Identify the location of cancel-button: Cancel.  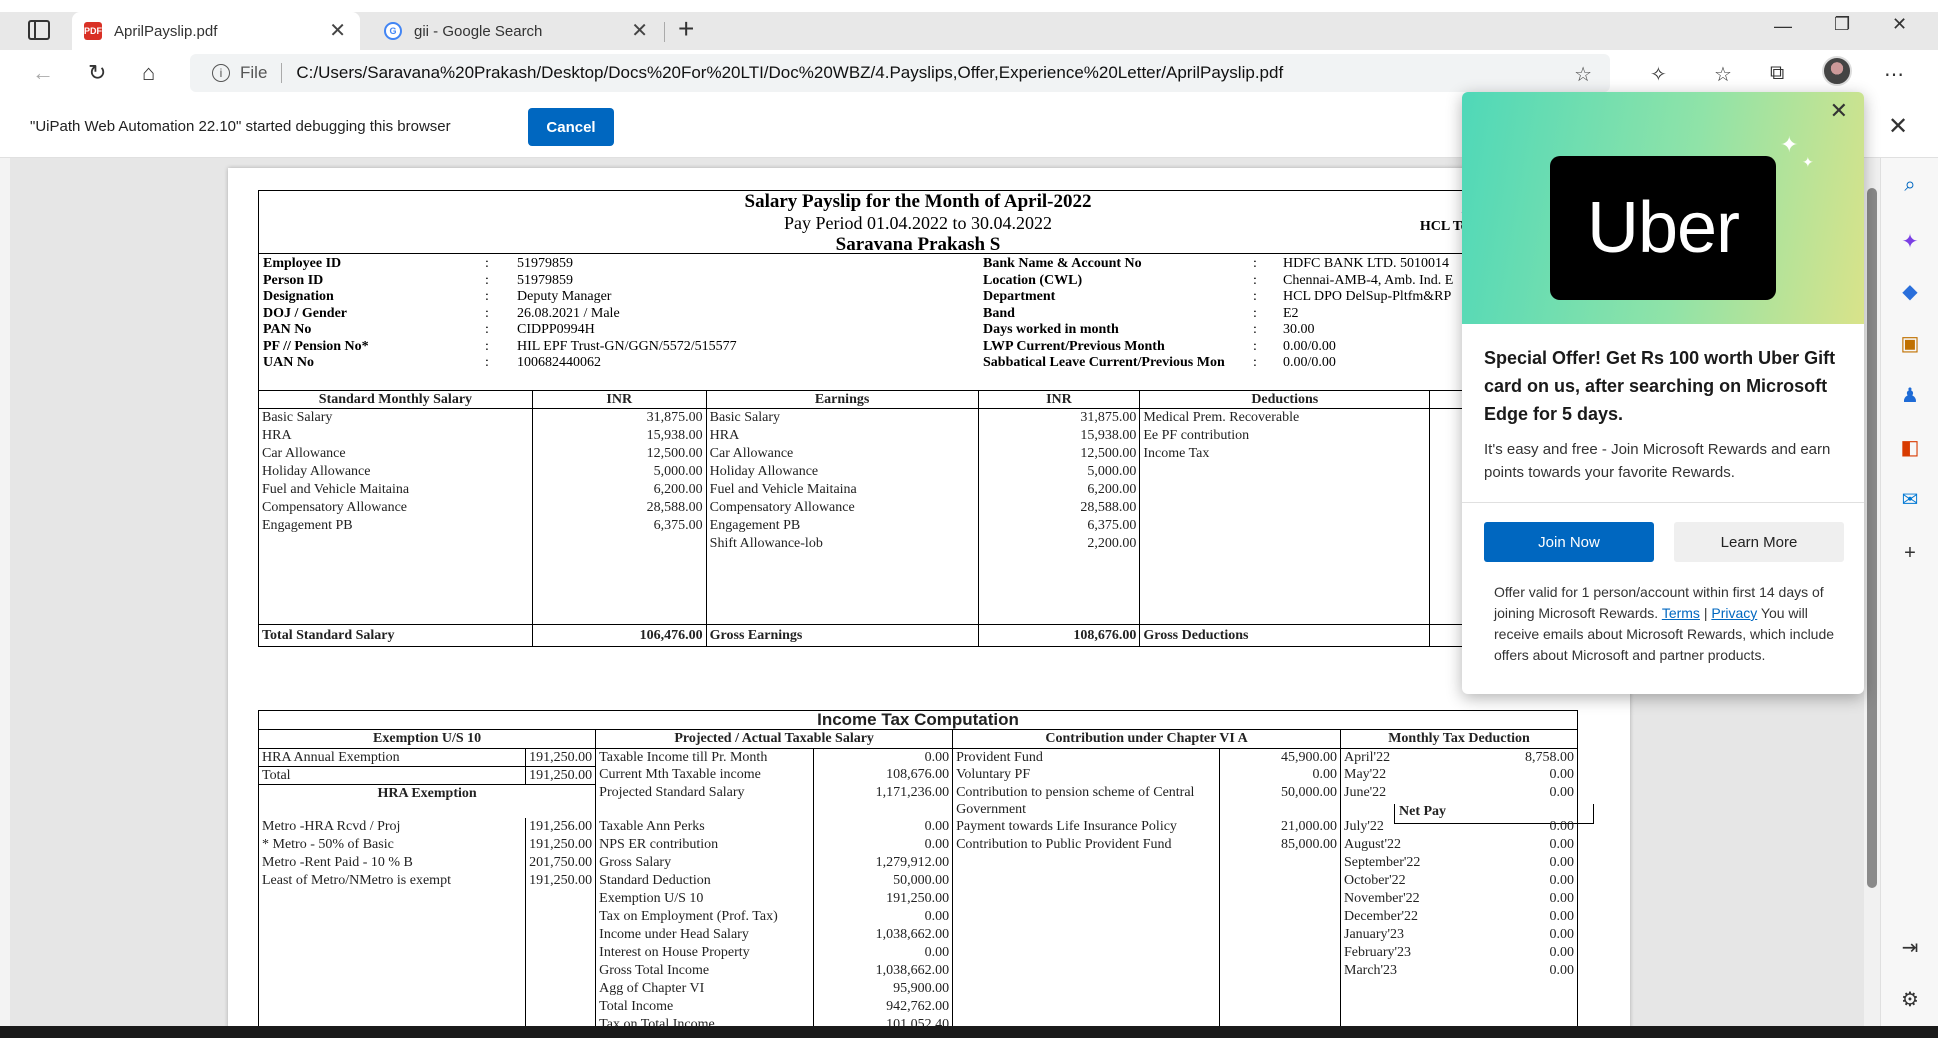
(571, 127).